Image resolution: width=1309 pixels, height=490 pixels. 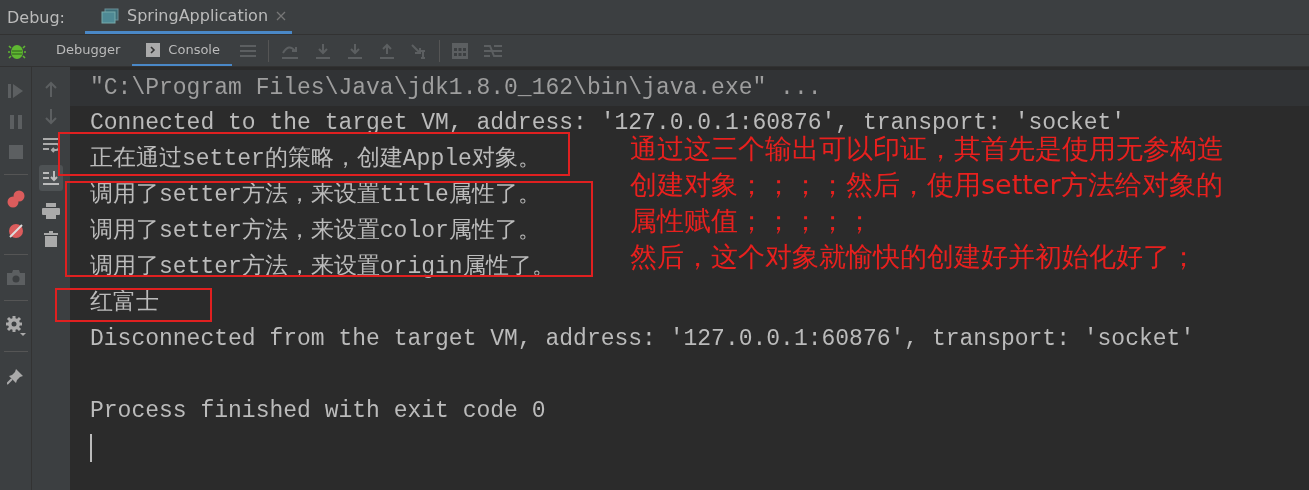 What do you see at coordinates (51, 117) in the screenshot?
I see `down-arrow-icon` at bounding box center [51, 117].